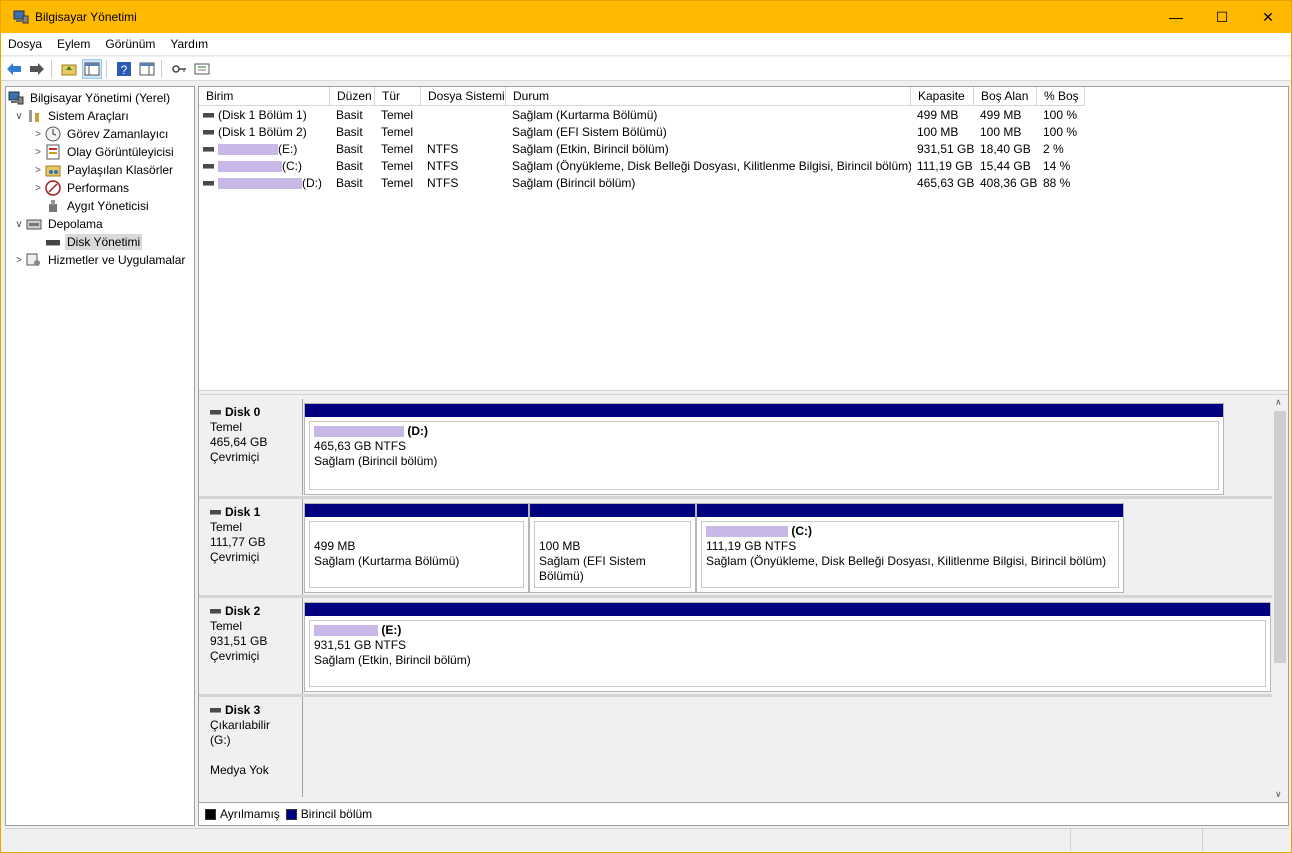  I want to click on help-button: ?, so click(124, 69).